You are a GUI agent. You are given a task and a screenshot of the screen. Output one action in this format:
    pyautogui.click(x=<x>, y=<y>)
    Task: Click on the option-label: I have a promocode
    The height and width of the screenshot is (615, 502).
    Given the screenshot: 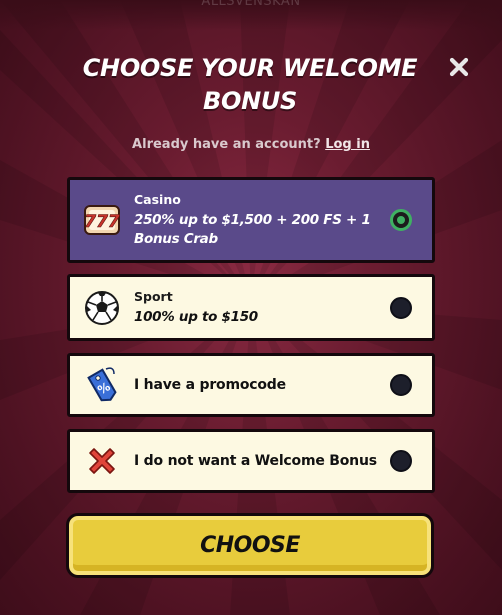 What is the action you would take?
    pyautogui.click(x=210, y=385)
    